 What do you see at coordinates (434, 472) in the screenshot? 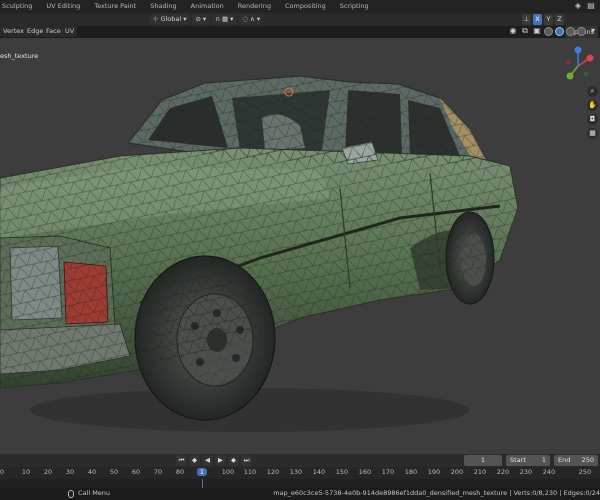
I see `tick-label: 190` at bounding box center [434, 472].